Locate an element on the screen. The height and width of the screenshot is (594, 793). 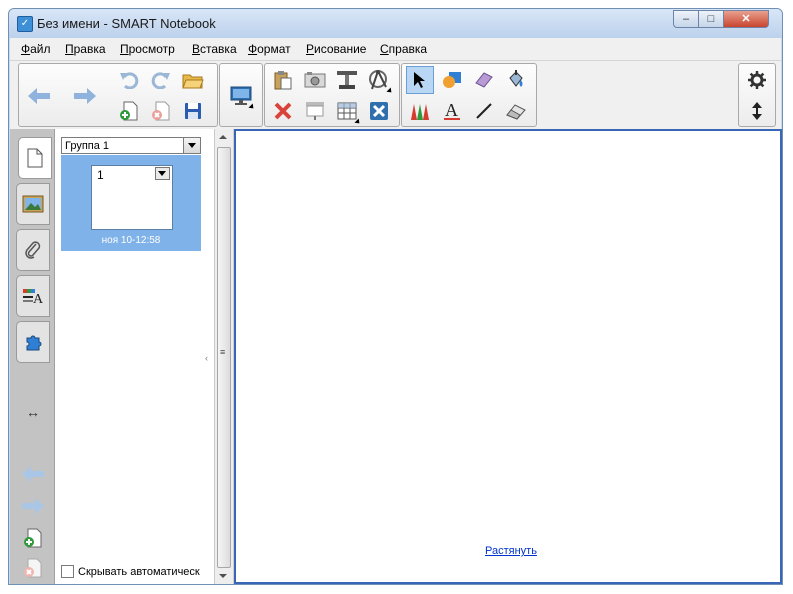
eraser-tool-button is located at coordinates (516, 111).